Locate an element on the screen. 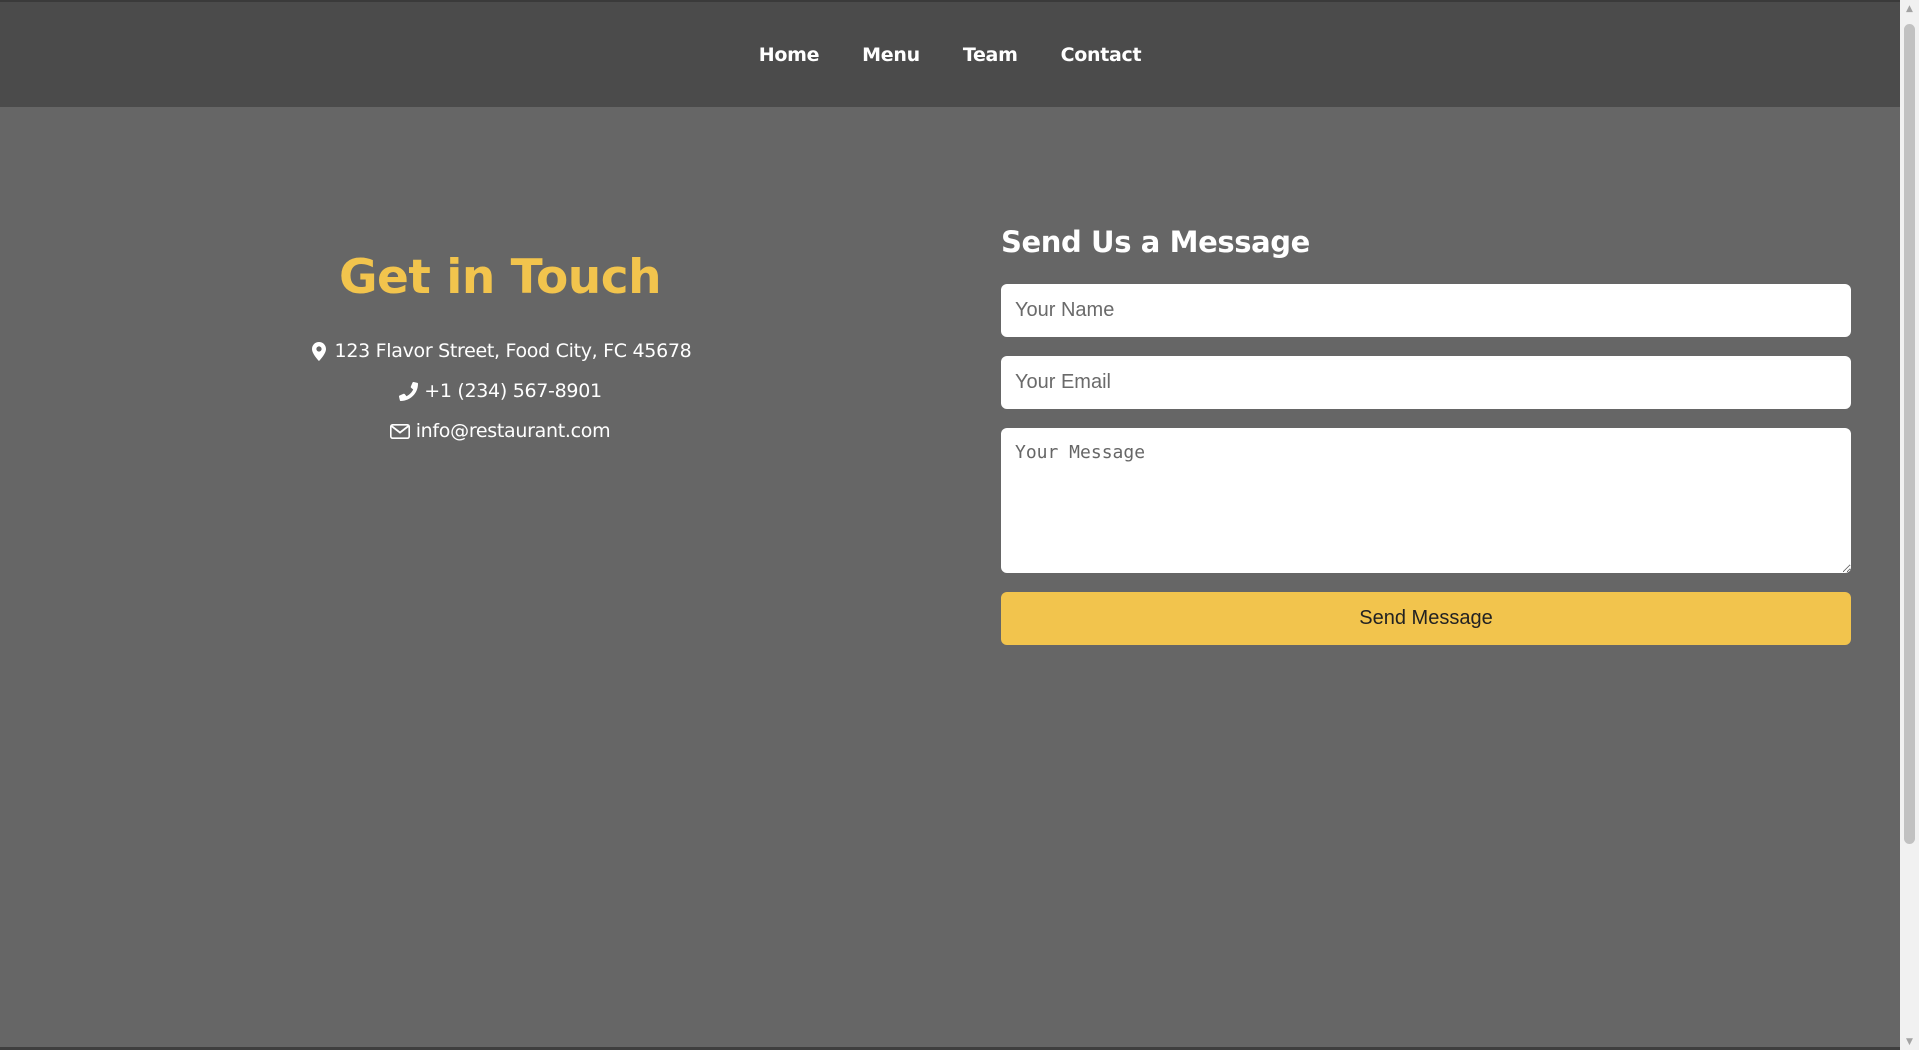  email-line: info@restaurant.com is located at coordinates (500, 431).